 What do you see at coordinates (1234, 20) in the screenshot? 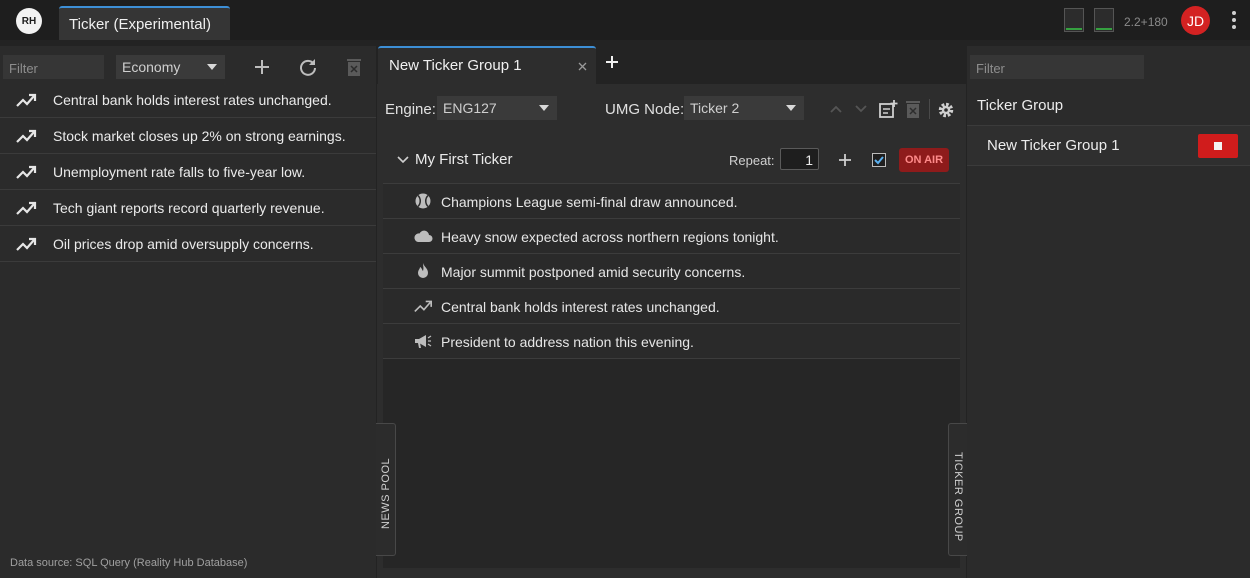
I see `more-menu-icon` at bounding box center [1234, 20].